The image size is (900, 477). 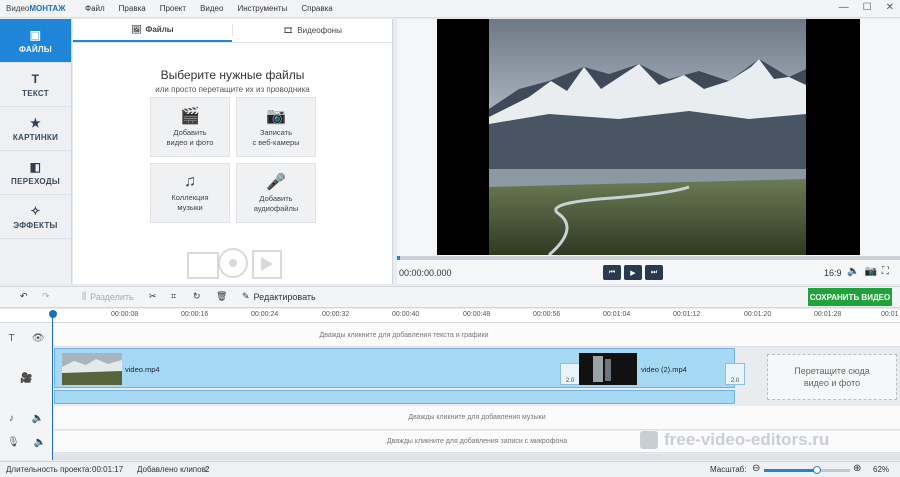 What do you see at coordinates (26, 378) in the screenshot?
I see `video-track-camera-icon: 🎥` at bounding box center [26, 378].